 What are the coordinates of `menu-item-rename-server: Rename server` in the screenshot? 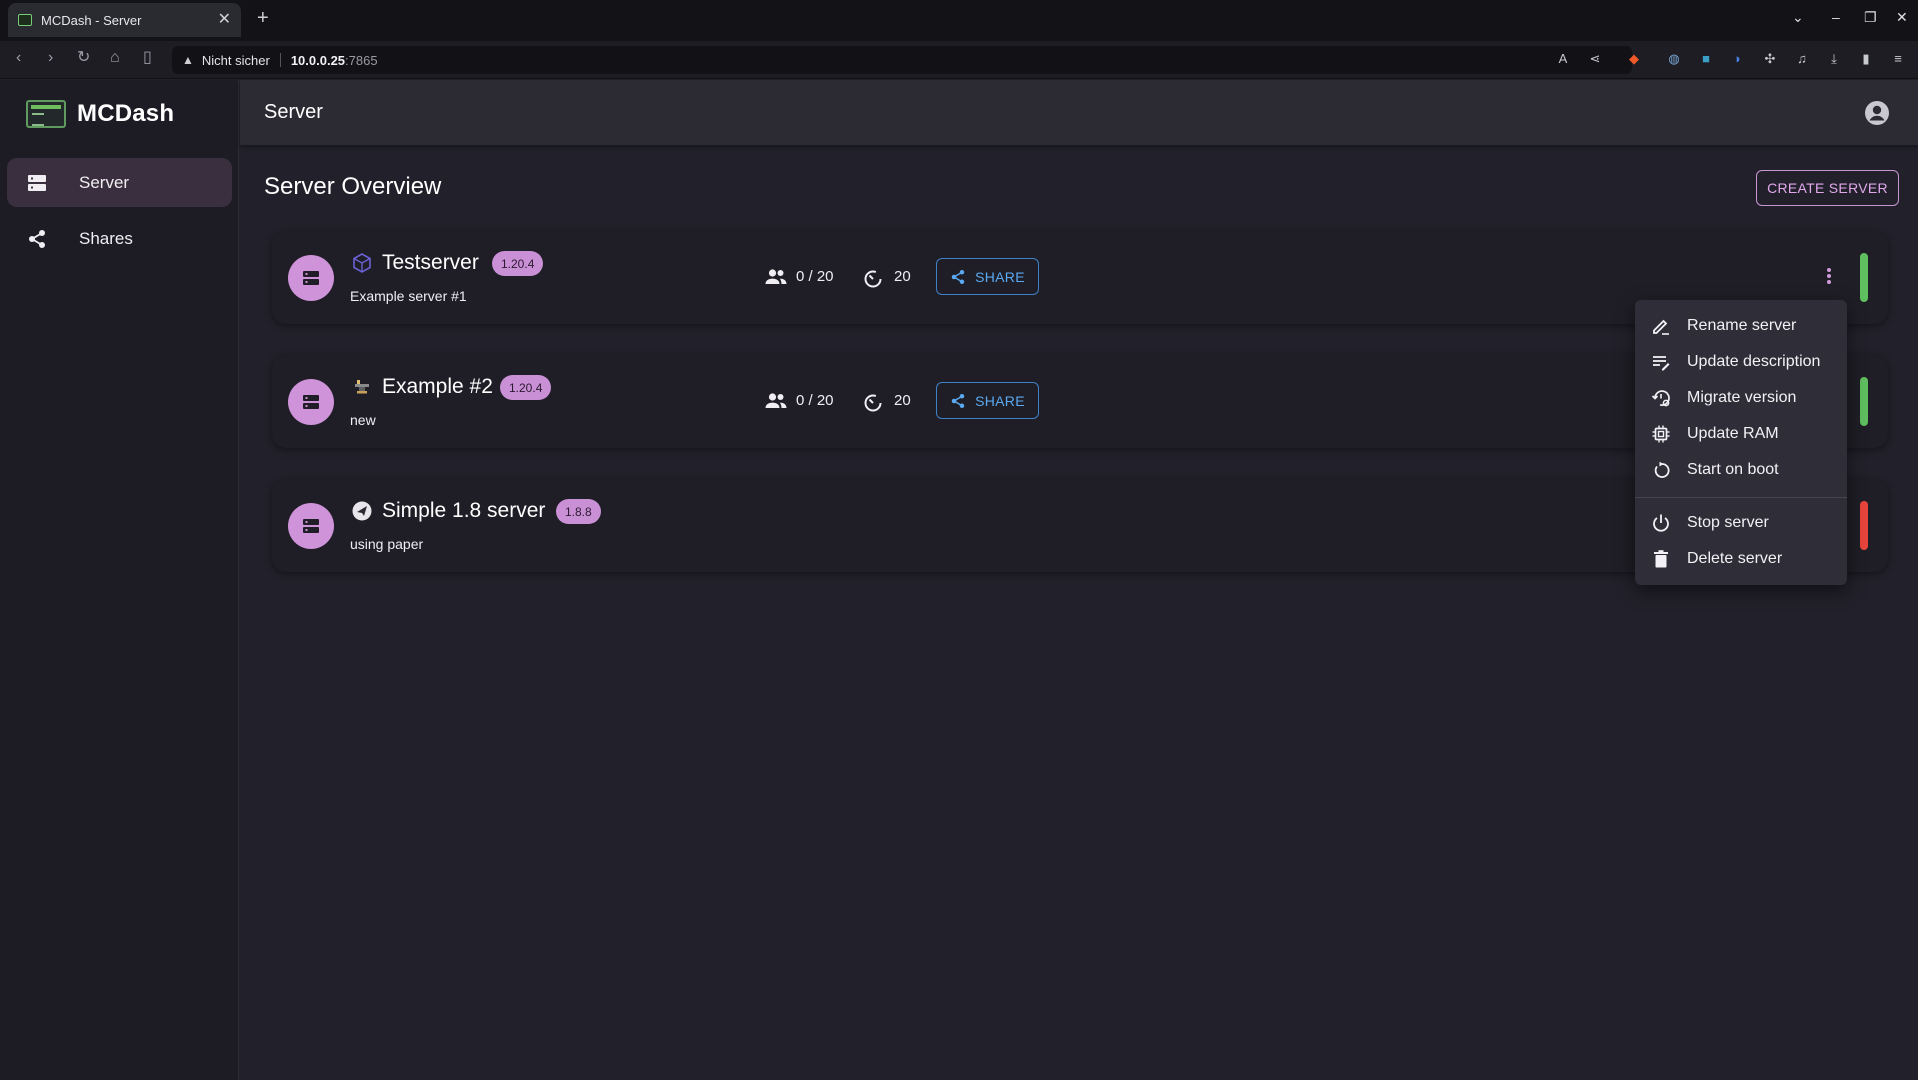 It's located at (1741, 326).